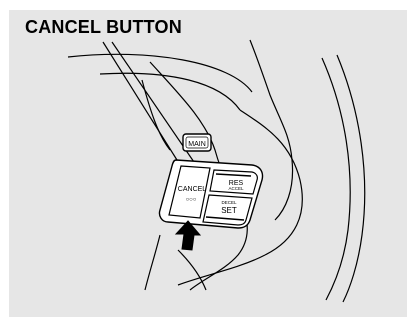 This screenshot has height=327, width=416. I want to click on cancel-button-dots: ○○○, so click(191, 200).